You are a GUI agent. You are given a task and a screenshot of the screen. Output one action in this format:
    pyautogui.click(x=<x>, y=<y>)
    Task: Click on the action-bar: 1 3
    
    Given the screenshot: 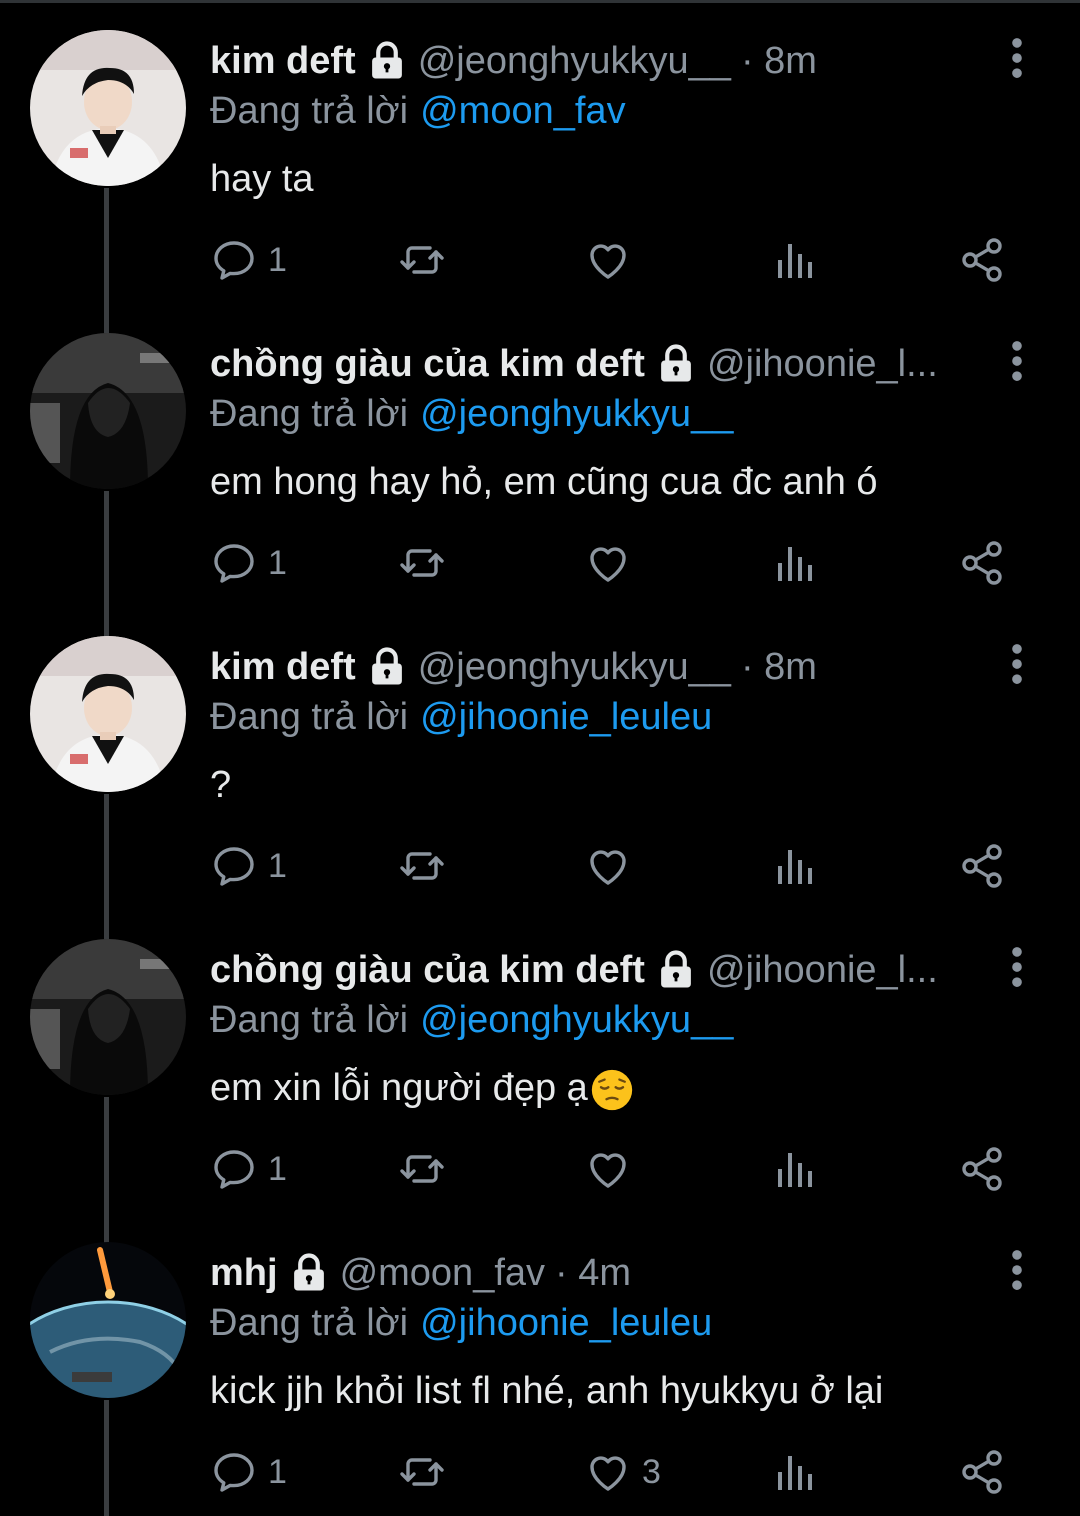 What is the action you would take?
    pyautogui.click(x=620, y=1472)
    